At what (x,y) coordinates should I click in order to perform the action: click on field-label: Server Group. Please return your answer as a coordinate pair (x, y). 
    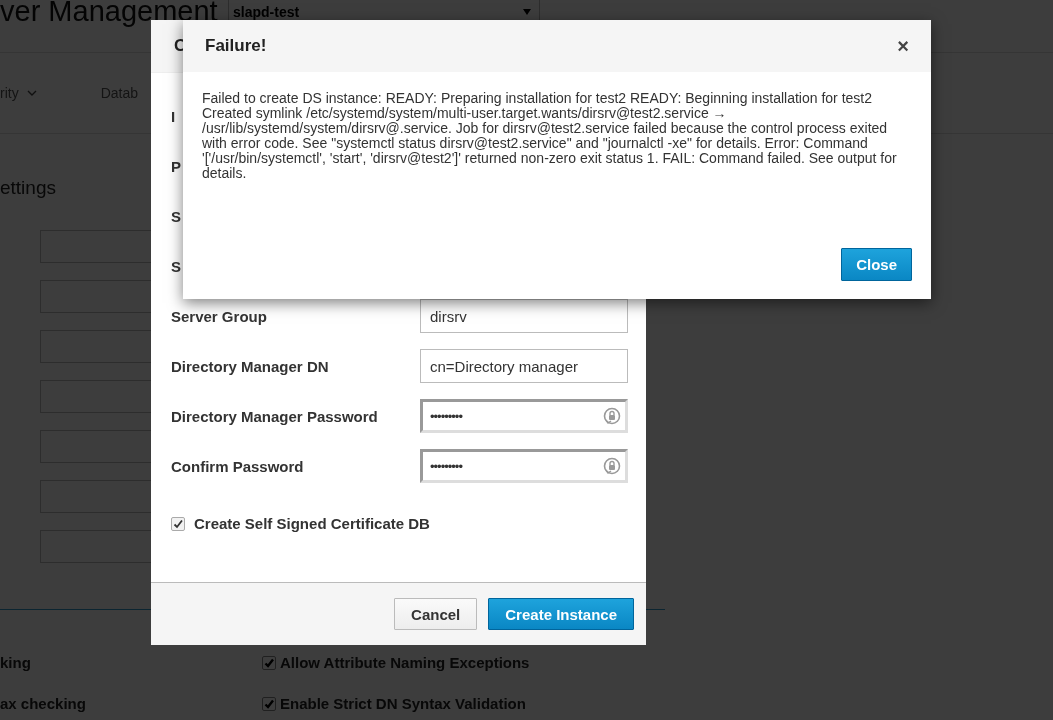
    Looking at the image, I should click on (219, 316).